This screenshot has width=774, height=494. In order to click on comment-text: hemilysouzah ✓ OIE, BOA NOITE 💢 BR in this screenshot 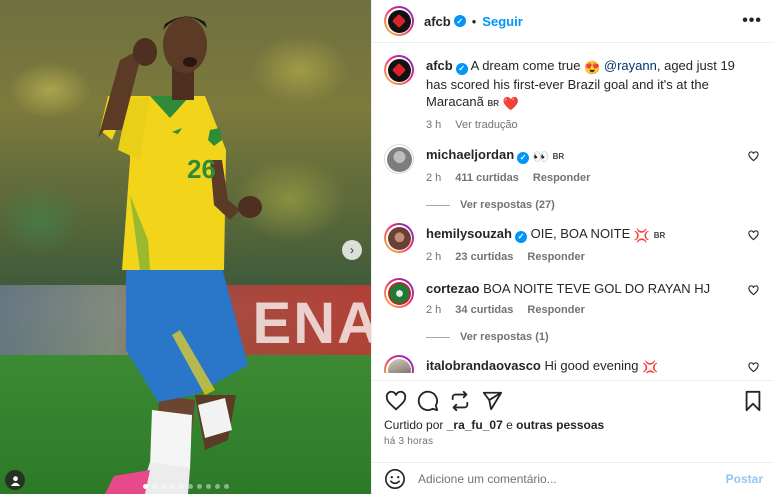, I will do `click(582, 234)`.